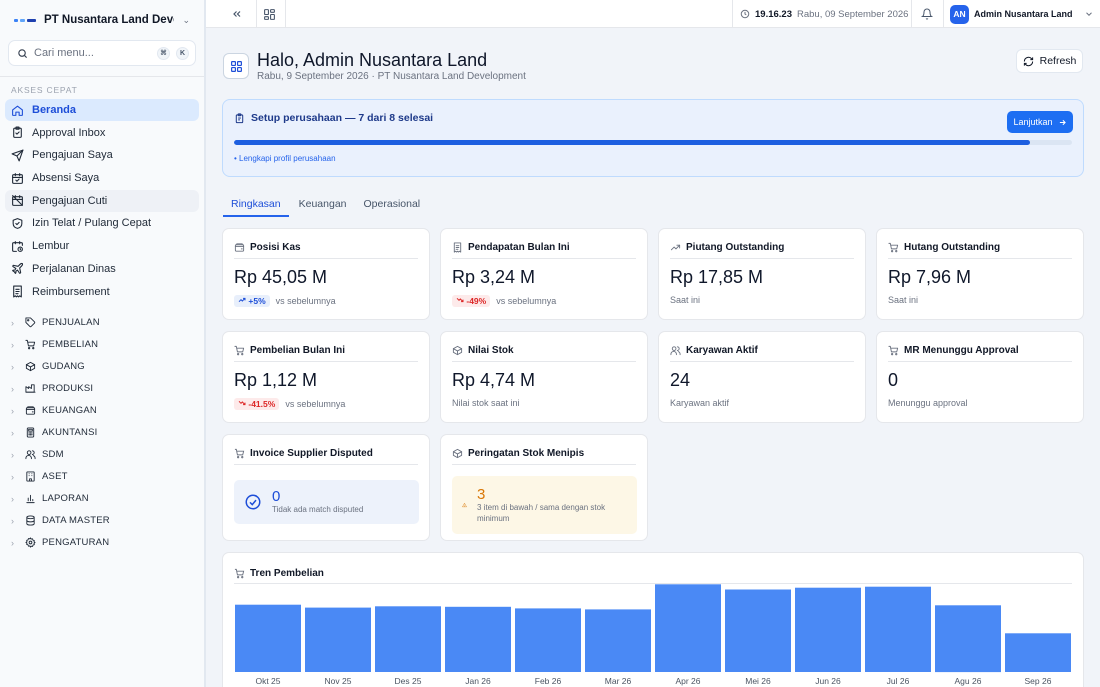 The width and height of the screenshot is (1100, 687). I want to click on card-foot-text: vs sebelumnya, so click(526, 301).